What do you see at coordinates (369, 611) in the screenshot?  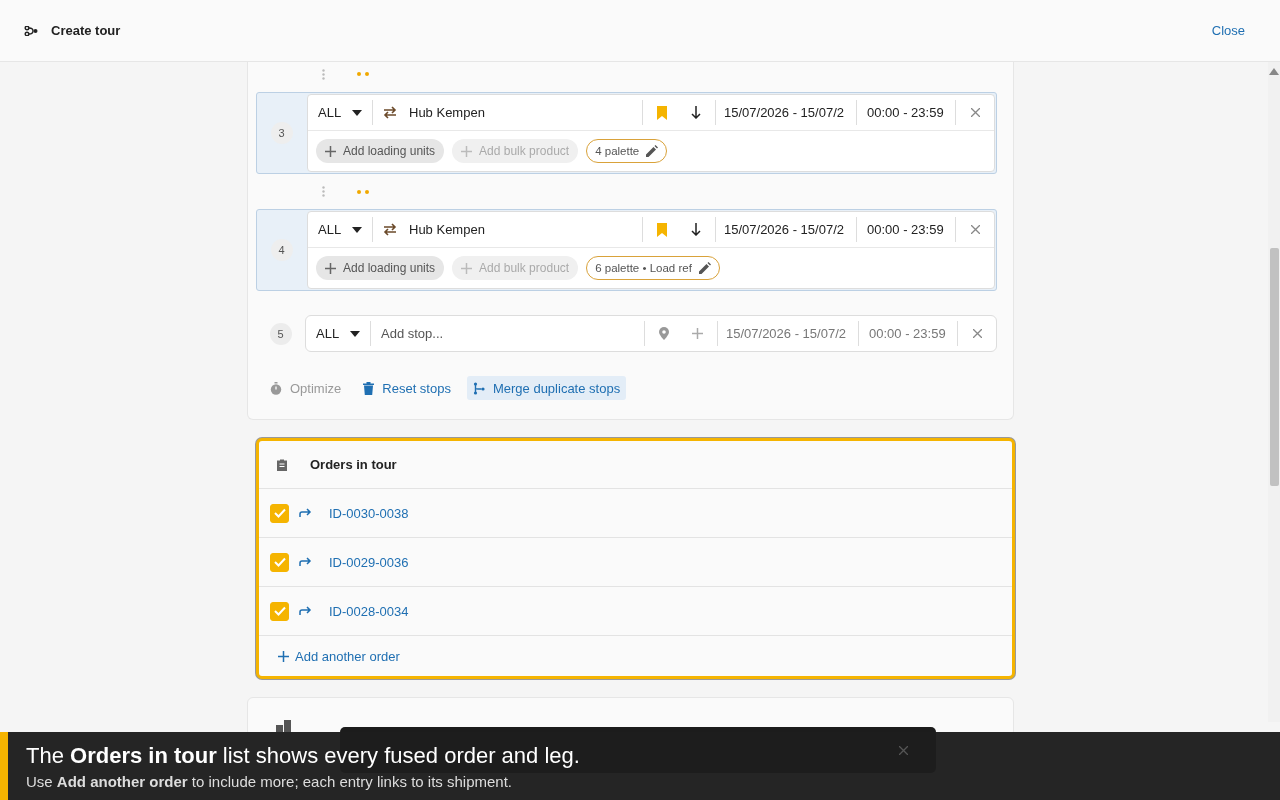 I see `order-link: ID-0028-0034` at bounding box center [369, 611].